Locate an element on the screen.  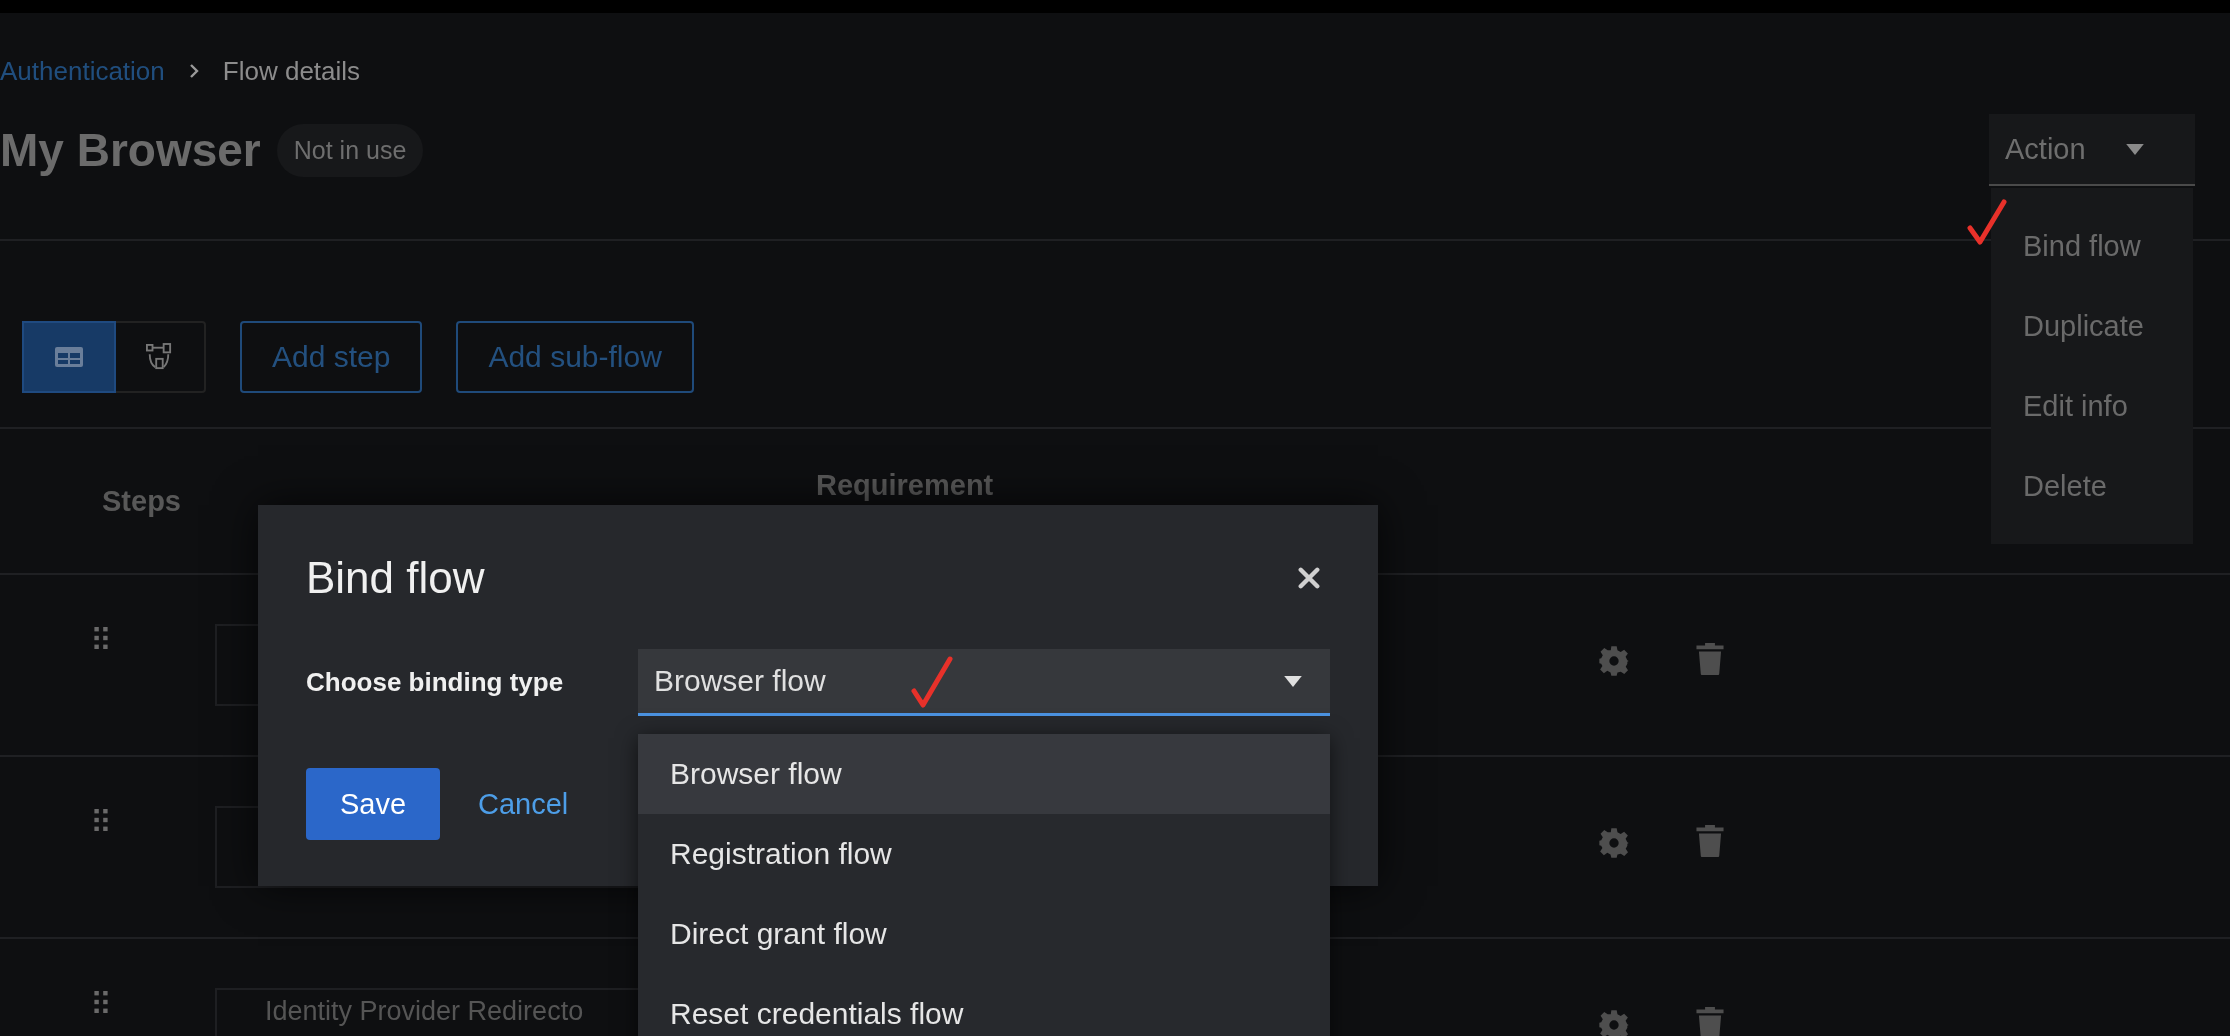
select-option: Browser flow is located at coordinates (984, 774).